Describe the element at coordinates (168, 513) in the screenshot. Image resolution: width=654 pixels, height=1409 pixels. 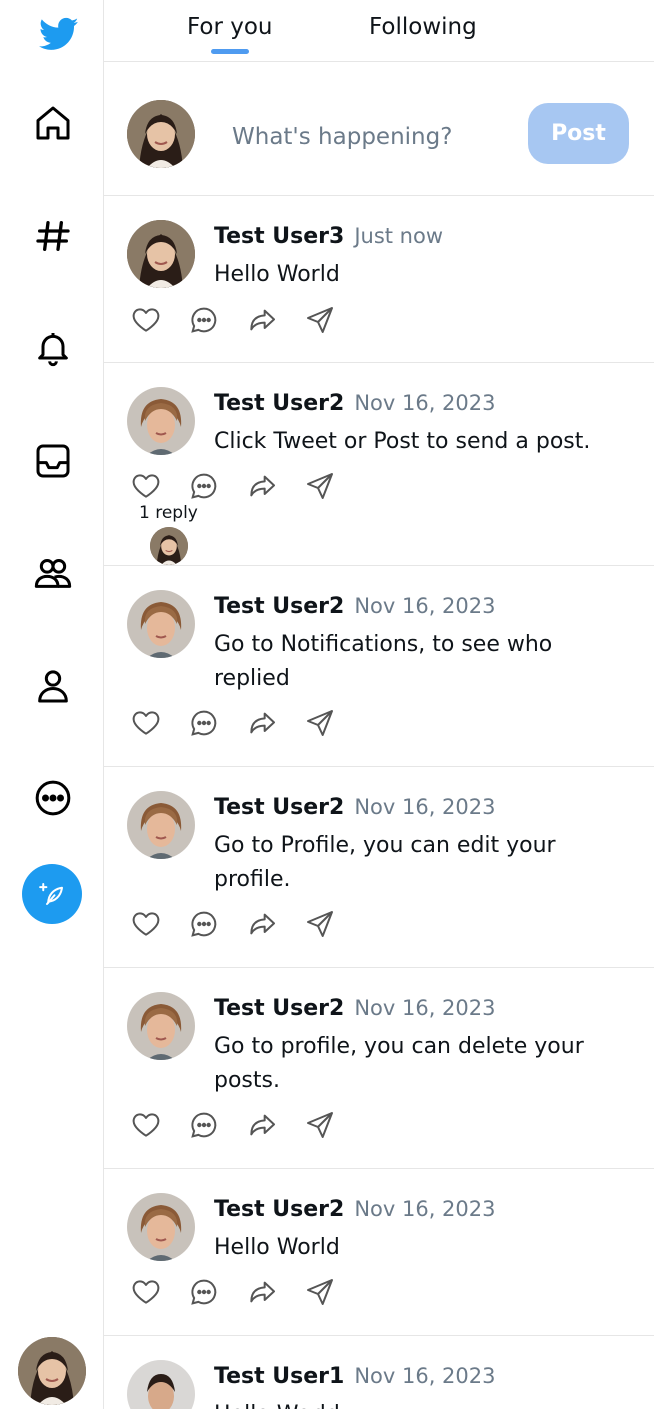
I see `reply-count: 1 reply` at that location.